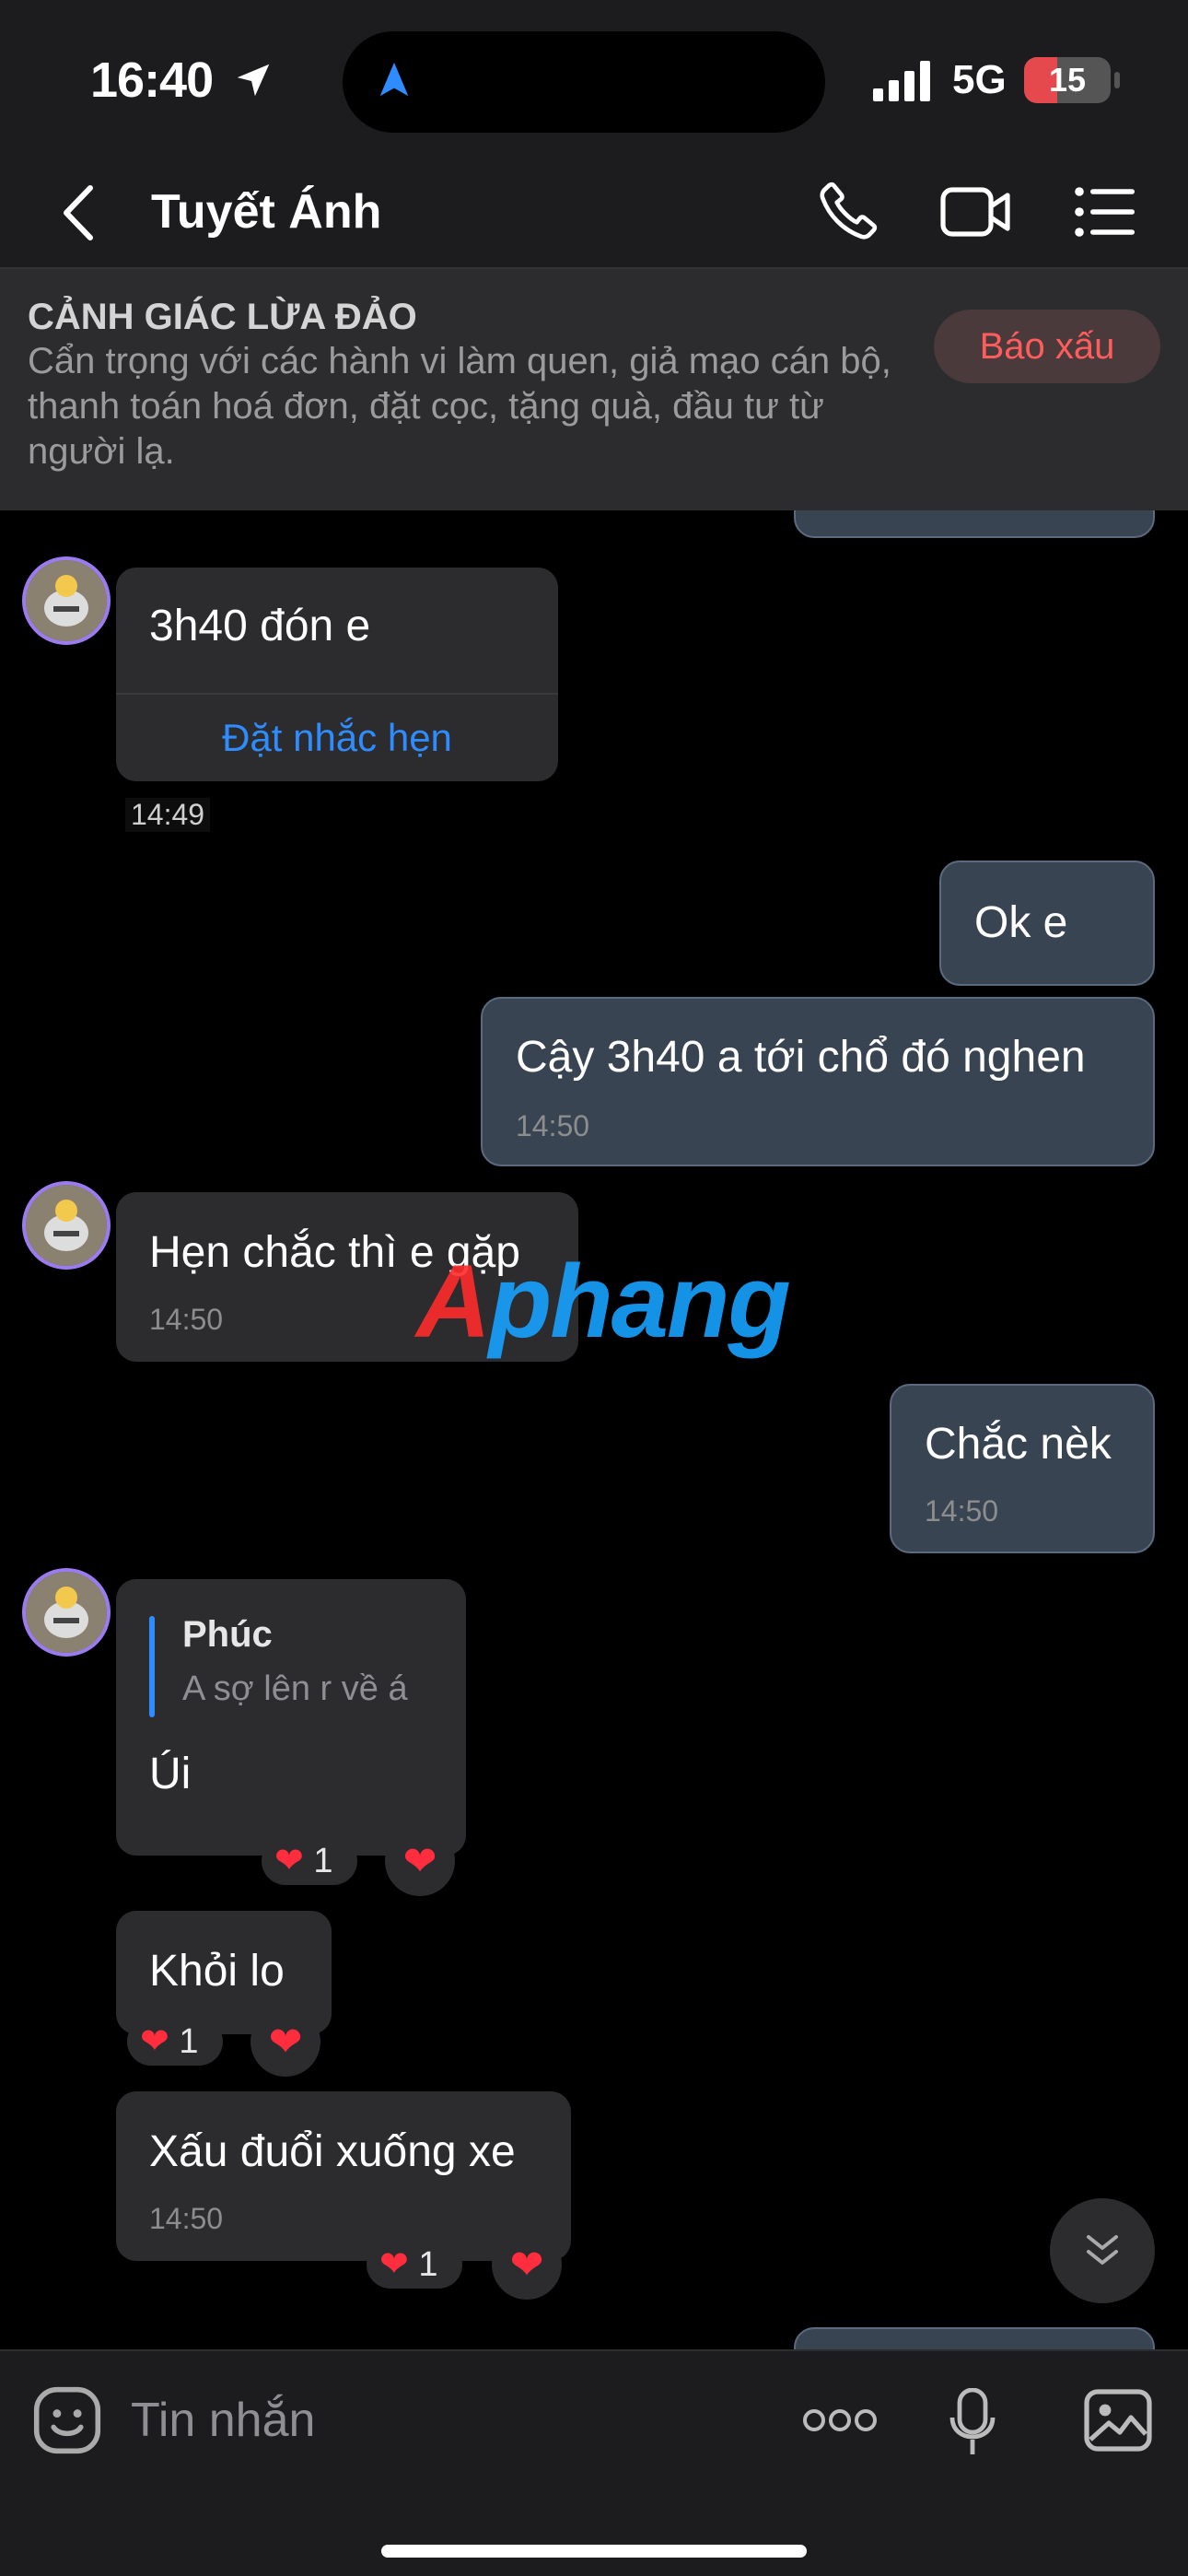  I want to click on cellular-signal-icon, so click(901, 81).